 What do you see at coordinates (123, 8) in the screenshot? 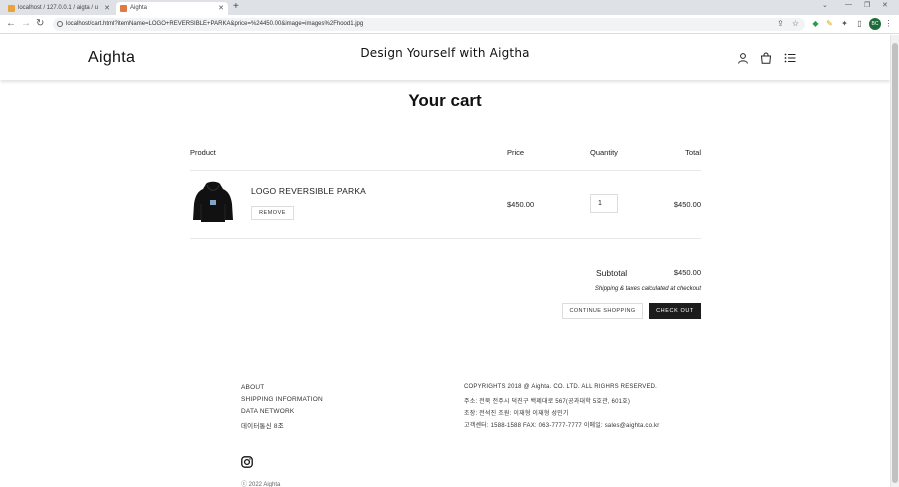
I see `aighta-favicon-icon` at bounding box center [123, 8].